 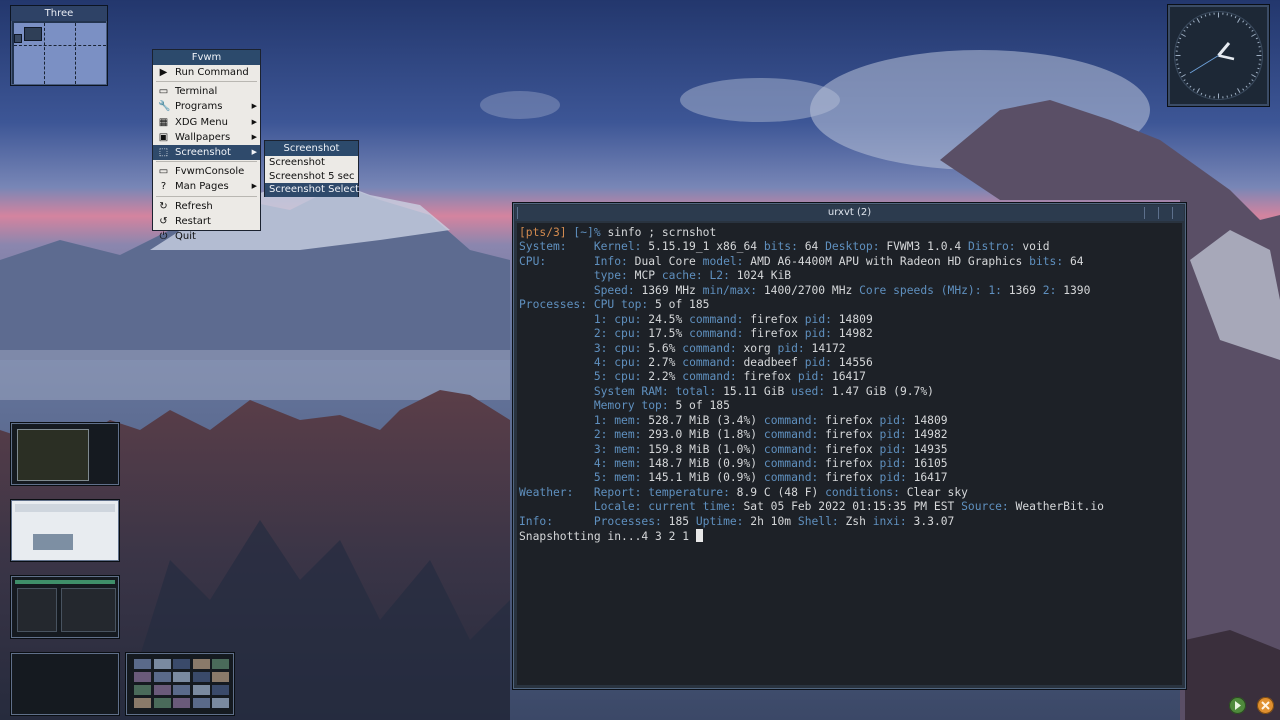 What do you see at coordinates (199, 107) in the screenshot?
I see `menu-item-label: Programs` at bounding box center [199, 107].